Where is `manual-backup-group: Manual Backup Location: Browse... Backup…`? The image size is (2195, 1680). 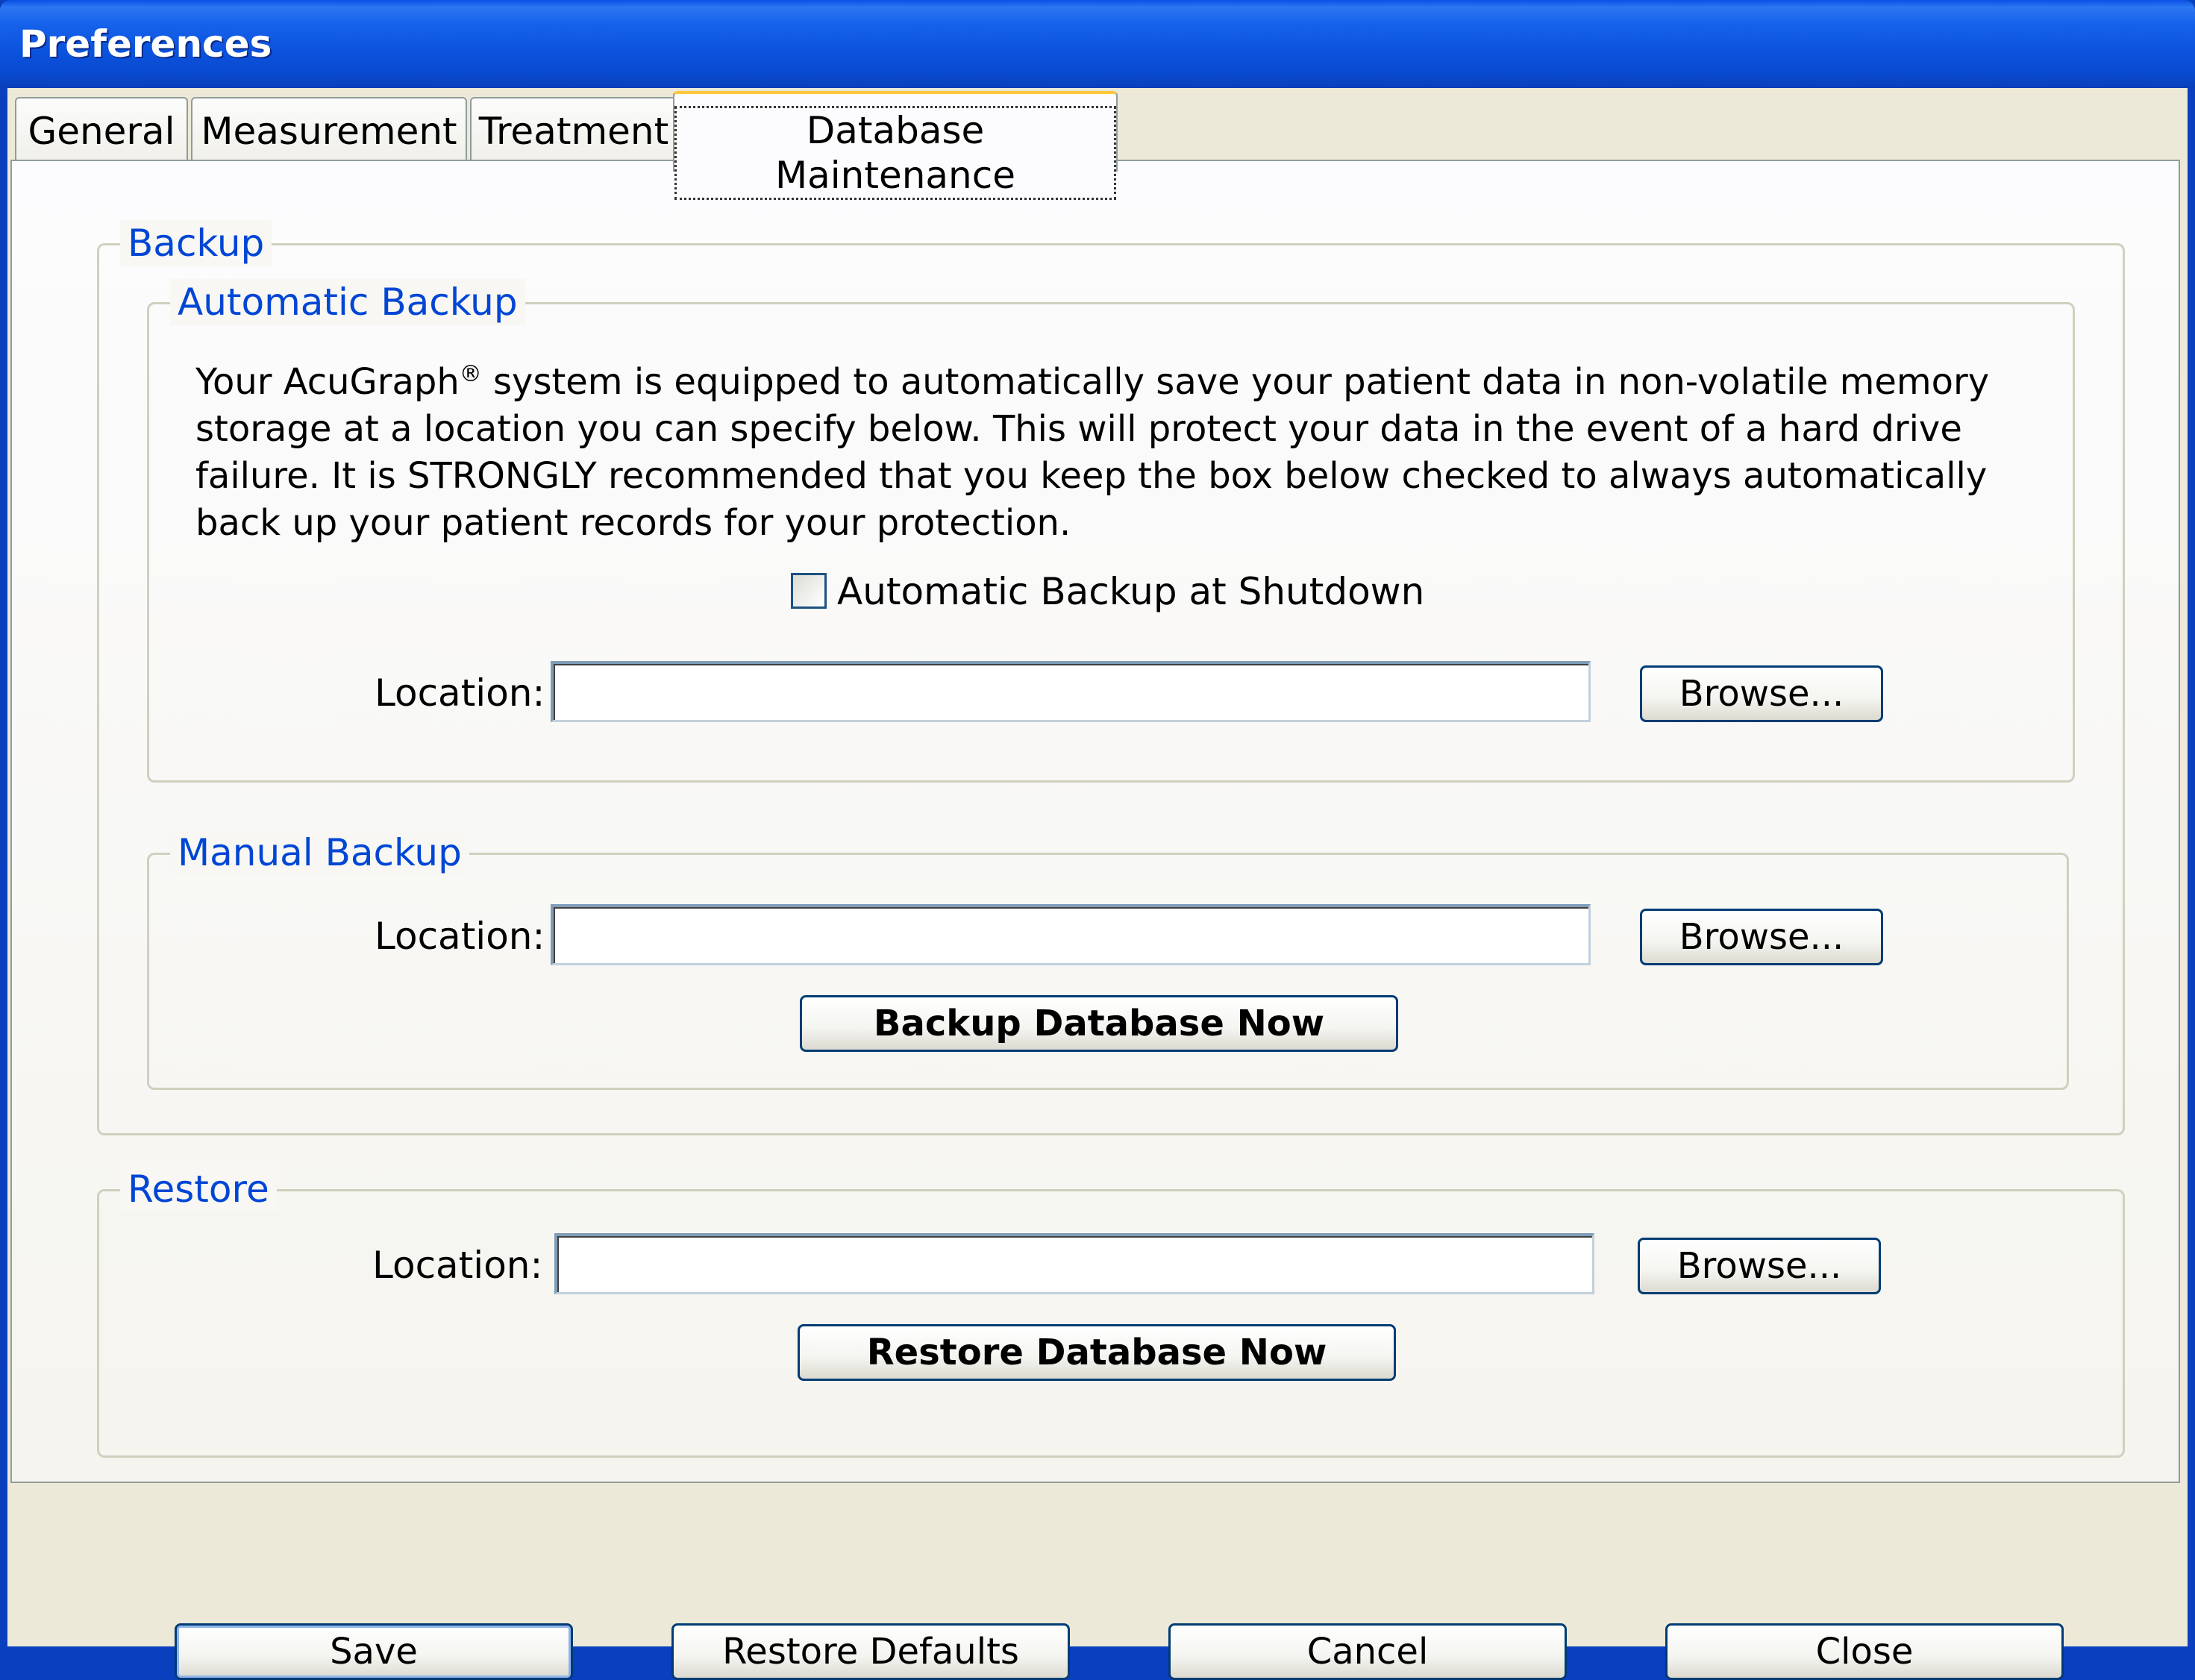
manual-backup-group: Manual Backup Location: Browse... Backup… is located at coordinates (1108, 960).